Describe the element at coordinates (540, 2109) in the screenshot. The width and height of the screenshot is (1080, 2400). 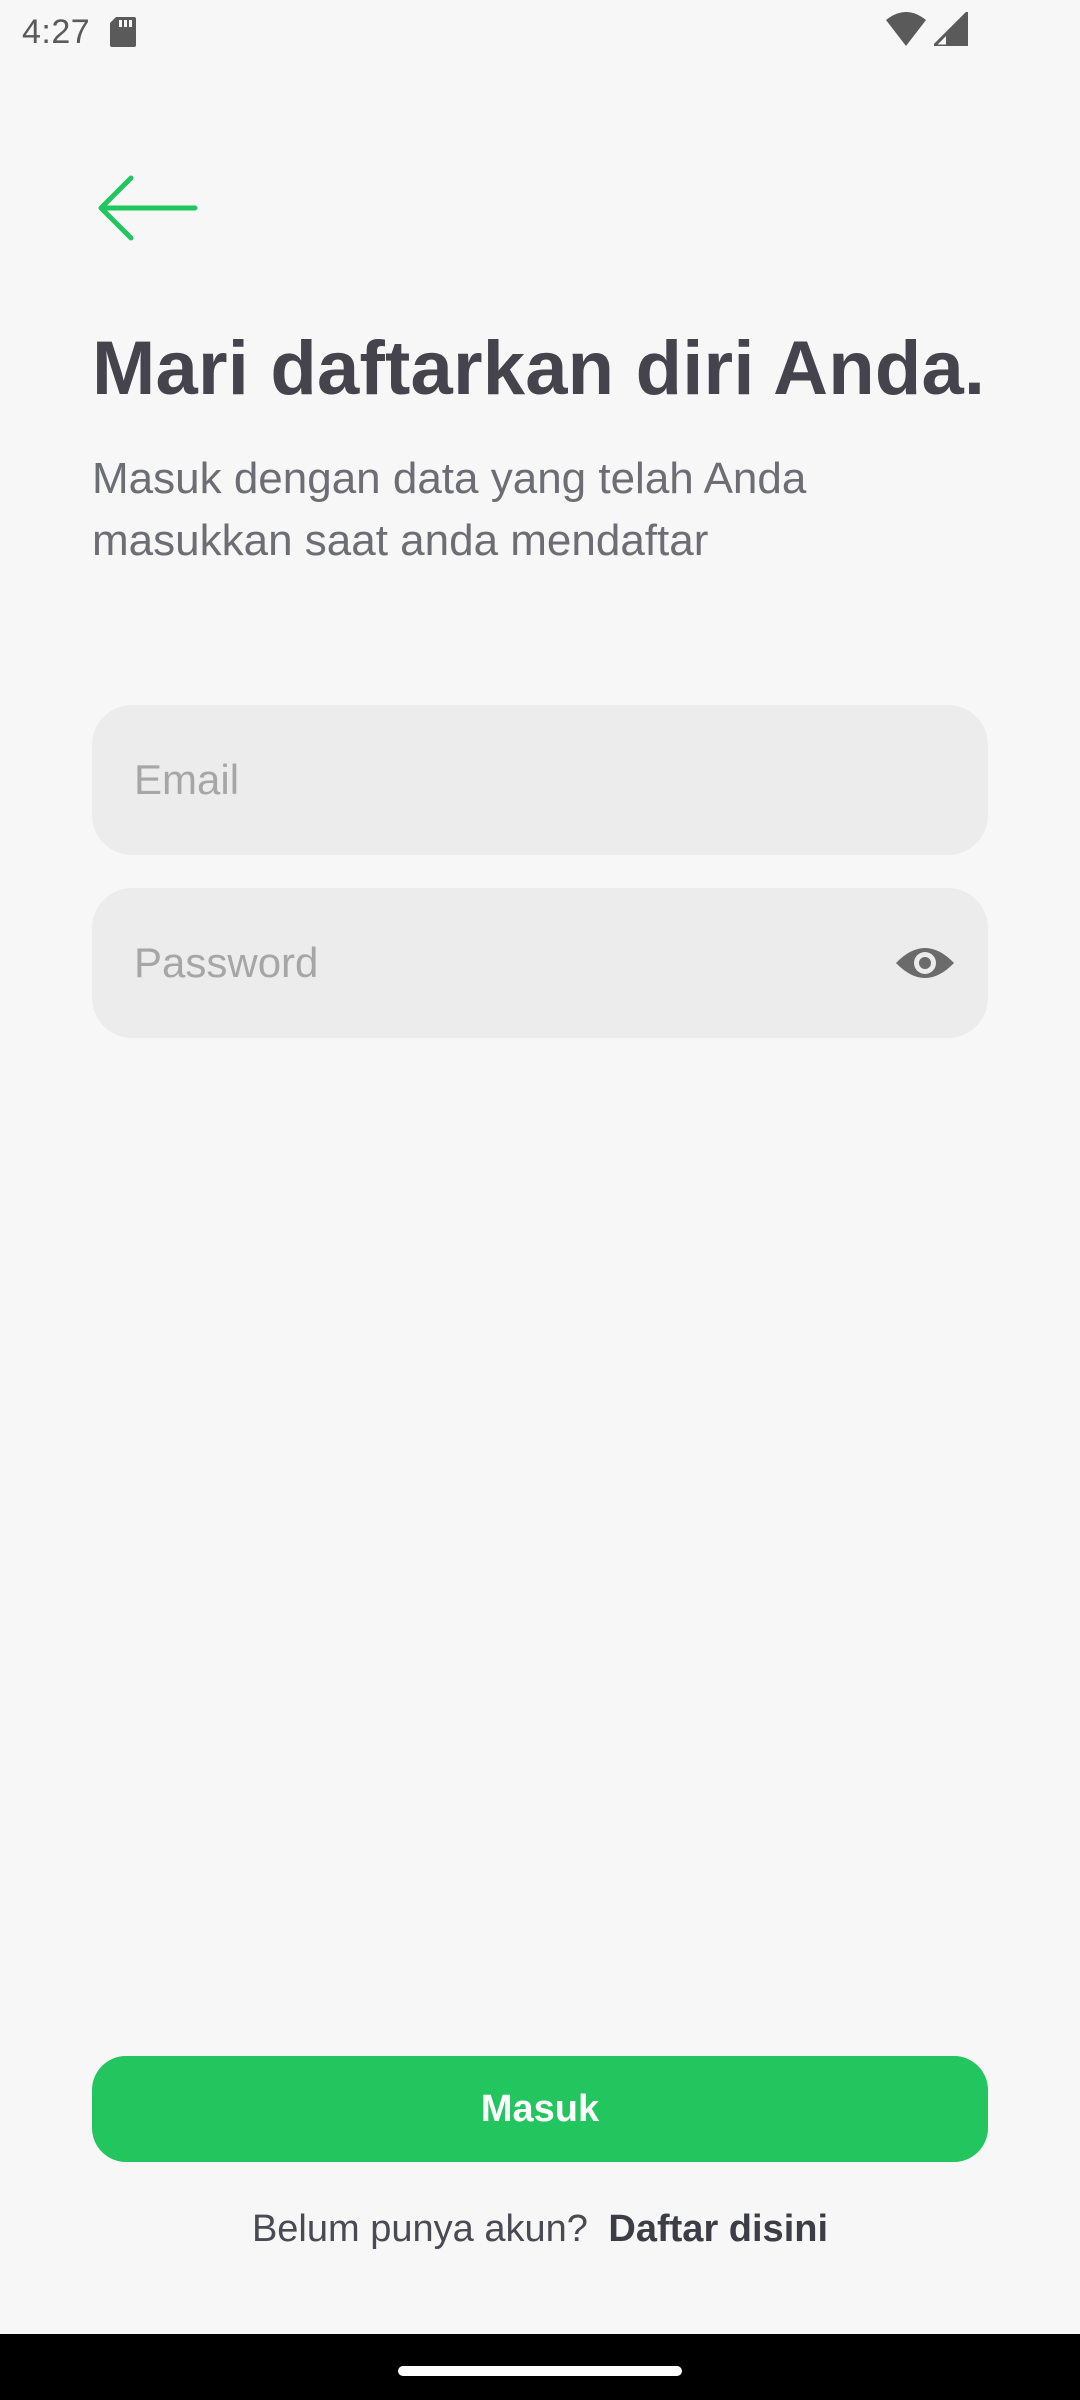
I see `login-button: Masuk` at that location.